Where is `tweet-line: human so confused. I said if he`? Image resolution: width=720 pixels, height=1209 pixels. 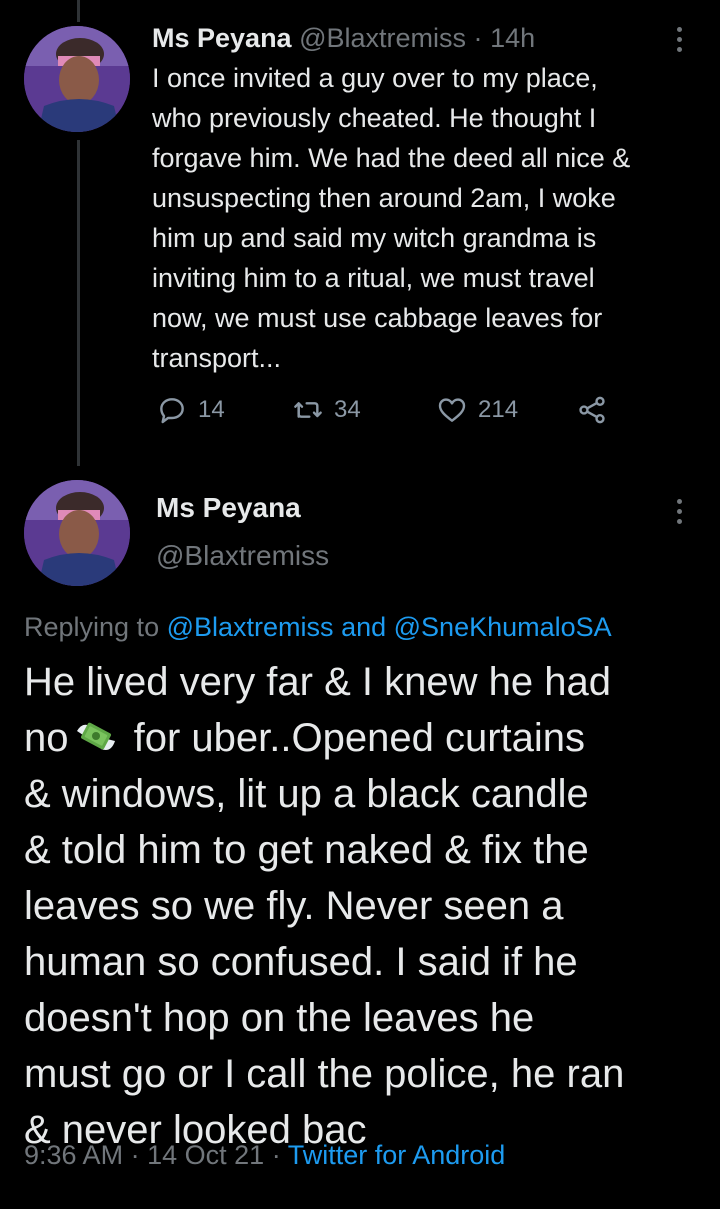
tweet-line: human so confused. I said if he is located at coordinates (301, 962).